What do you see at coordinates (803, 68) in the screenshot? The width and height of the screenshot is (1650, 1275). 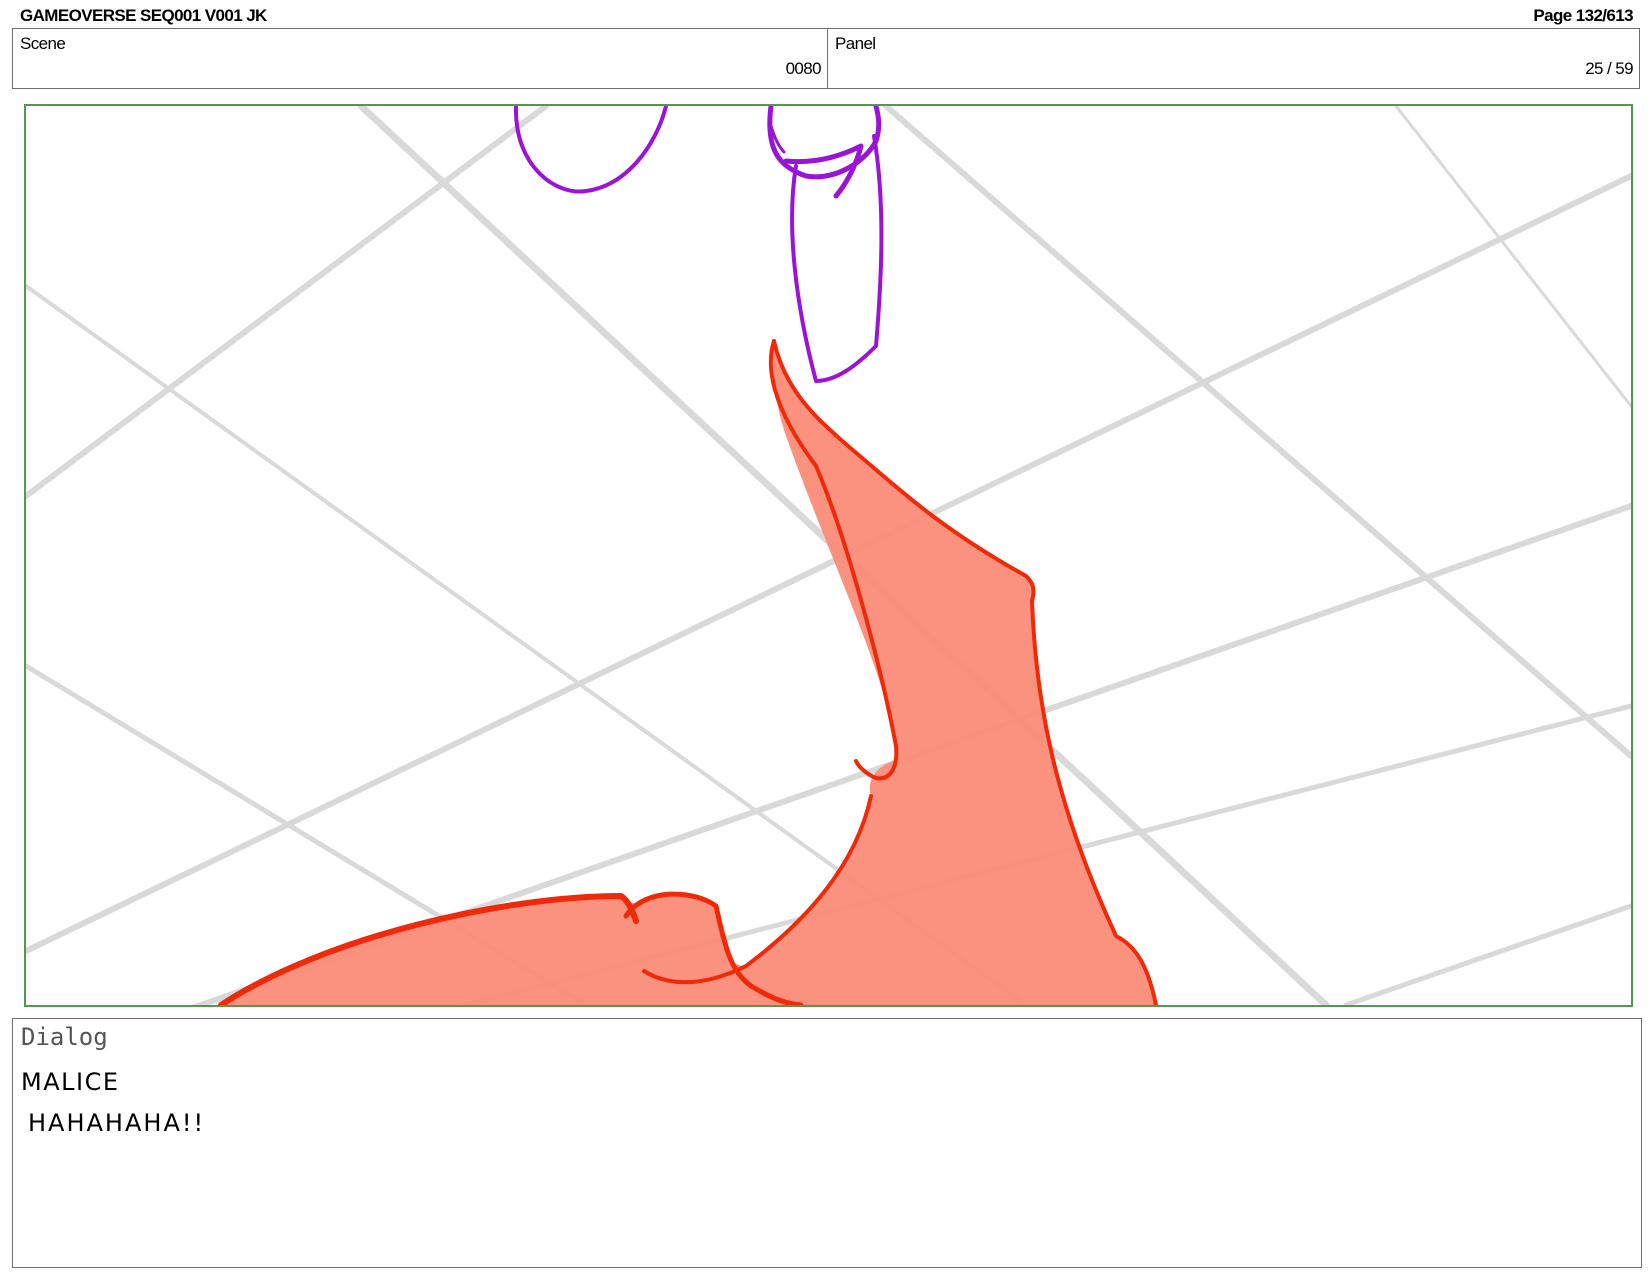 I see `scene-value: 0080` at bounding box center [803, 68].